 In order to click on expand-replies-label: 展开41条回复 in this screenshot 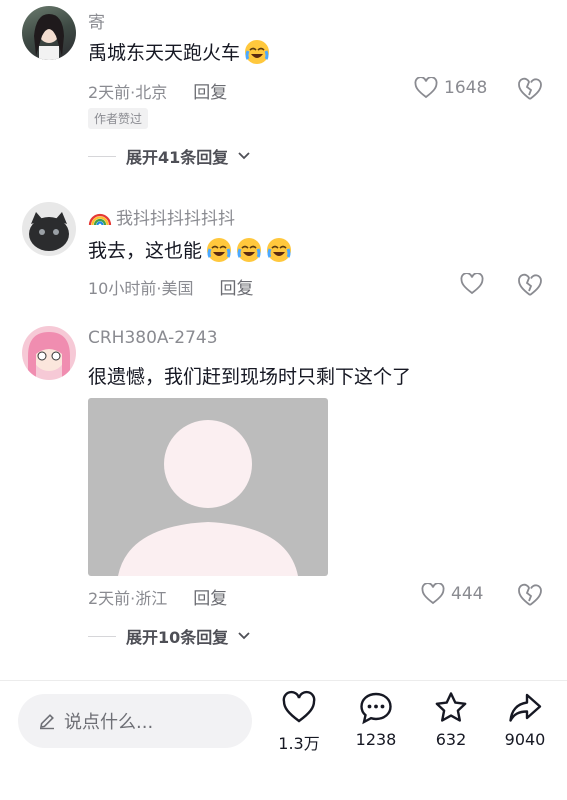, I will do `click(177, 157)`.